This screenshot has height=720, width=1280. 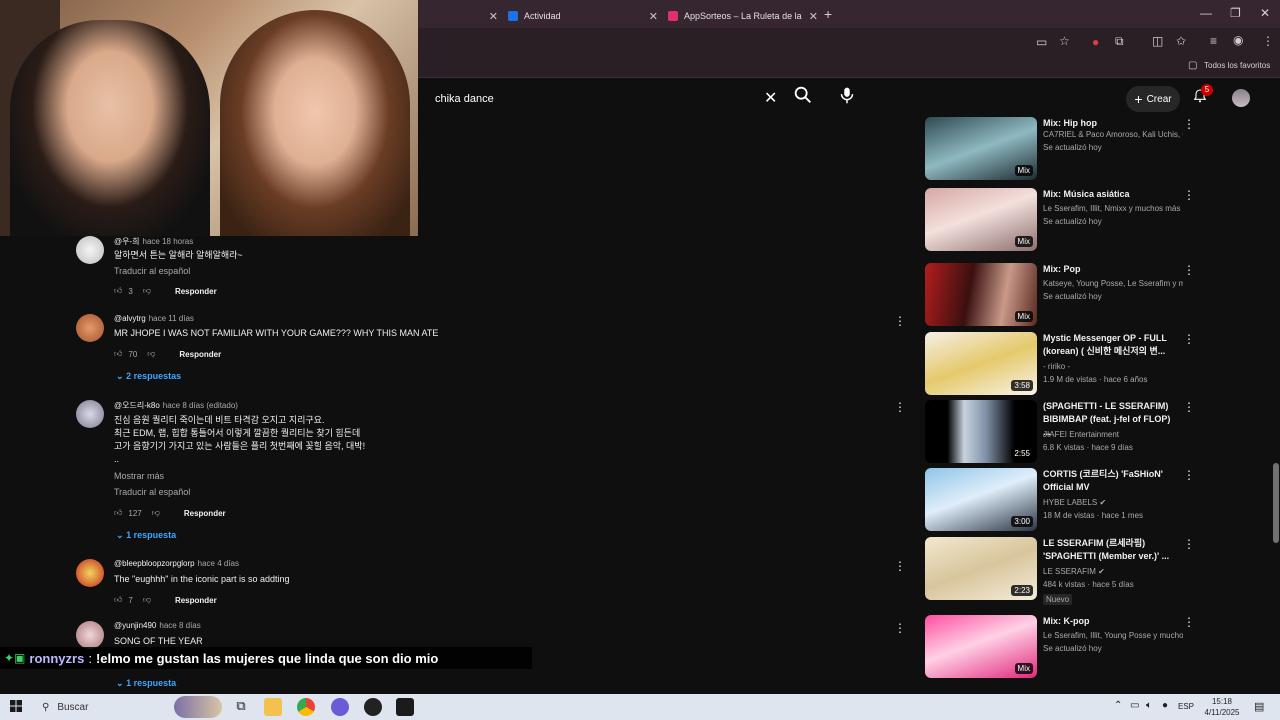 I want to click on search-input: chika dance, so click(x=616, y=99).